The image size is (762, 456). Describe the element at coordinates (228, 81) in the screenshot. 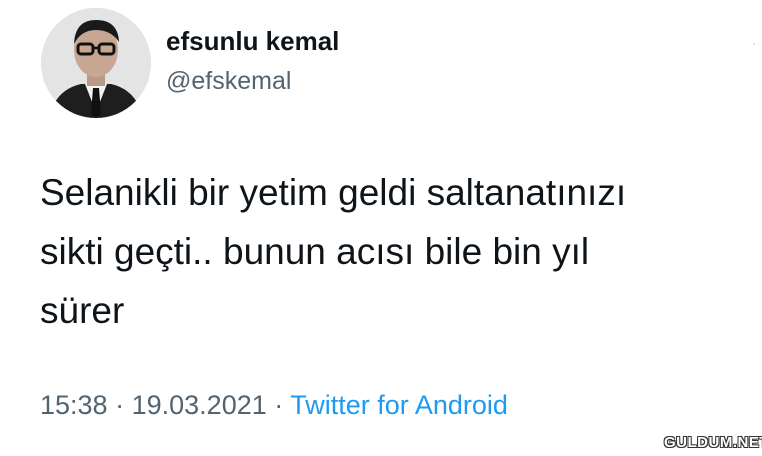

I see `author-handle: @efskemal` at that location.